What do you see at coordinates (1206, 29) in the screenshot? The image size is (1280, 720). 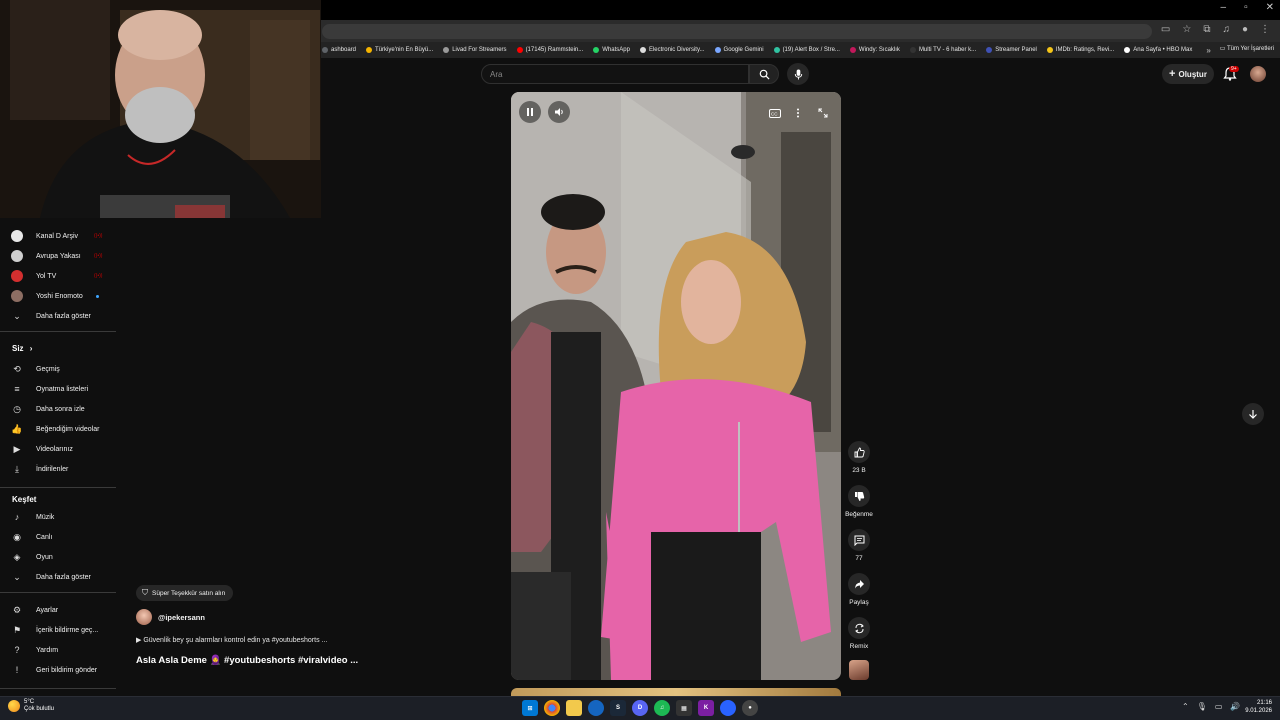 I see `extensions-icon: ⧉` at bounding box center [1206, 29].